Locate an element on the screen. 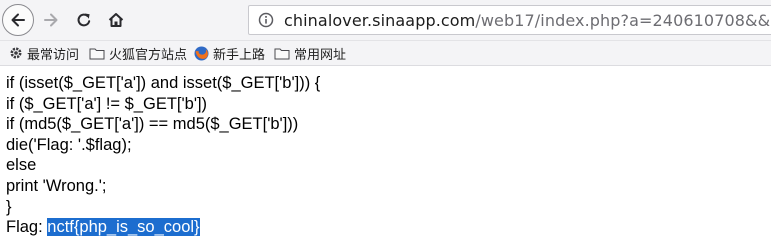  bookmark-most-visited: 最常访问 is located at coordinates (44, 53).